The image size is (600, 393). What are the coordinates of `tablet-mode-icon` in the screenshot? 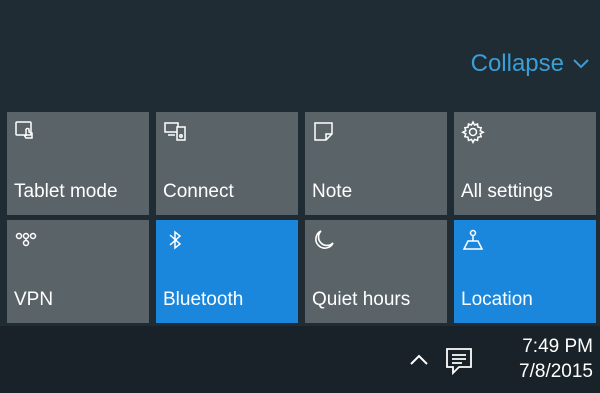 It's located at (26, 132).